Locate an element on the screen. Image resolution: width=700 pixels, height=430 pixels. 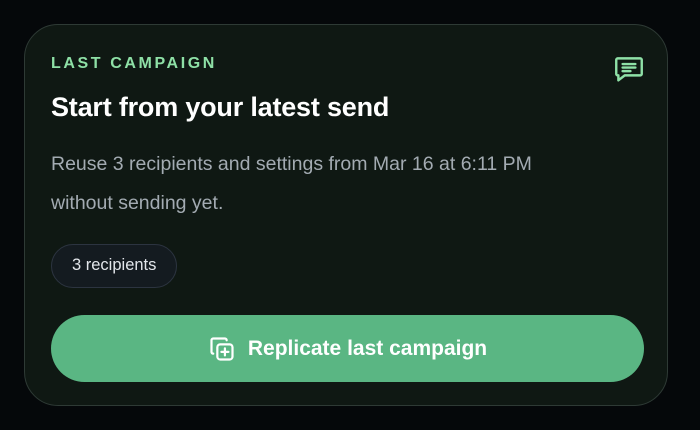
message-square-text-icon is located at coordinates (629, 69).